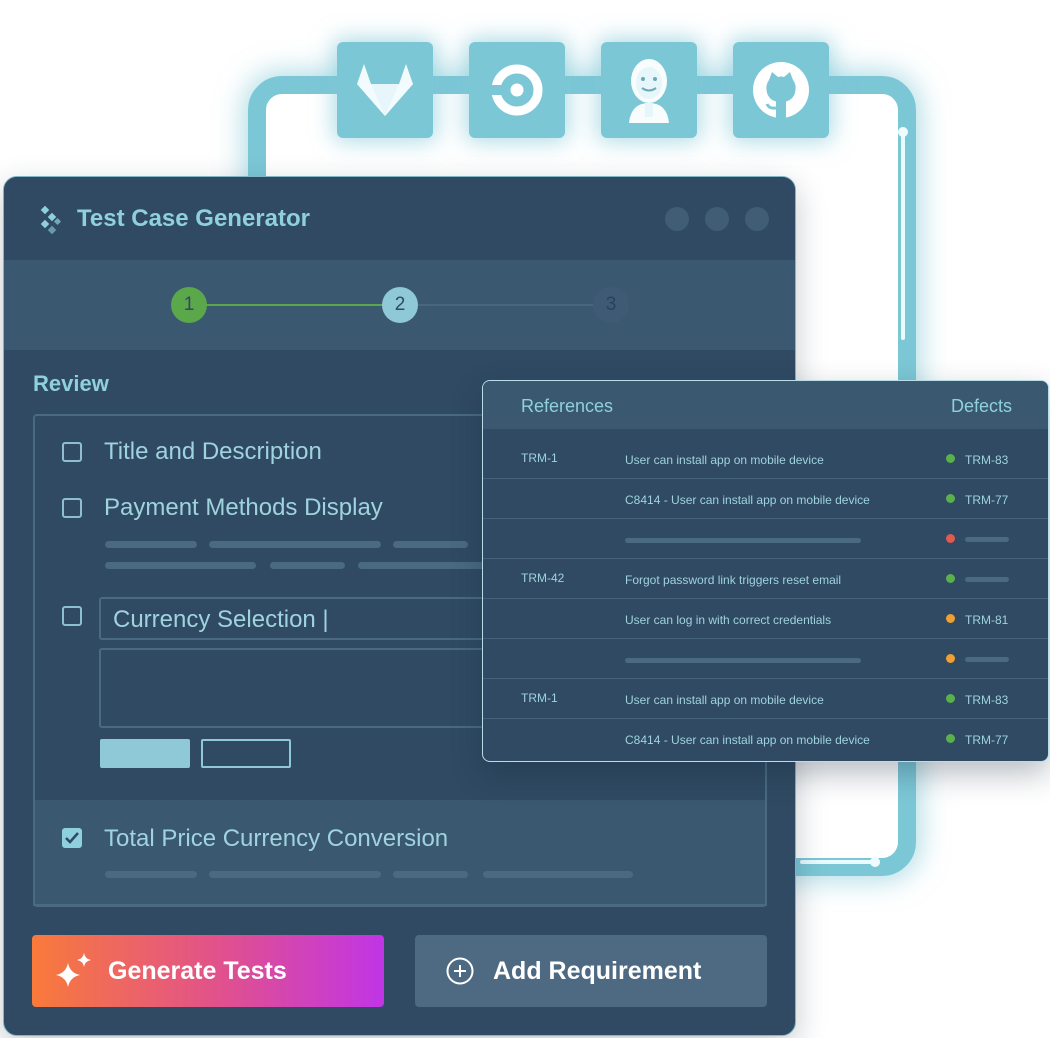 The width and height of the screenshot is (1050, 1038). I want to click on window-control-minimize, so click(677, 219).